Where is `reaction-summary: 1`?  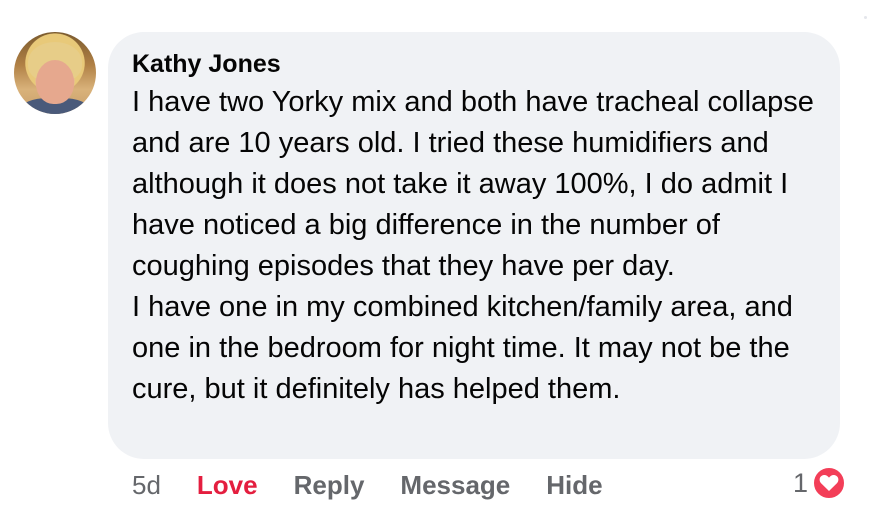
reaction-summary: 1 is located at coordinates (820, 483).